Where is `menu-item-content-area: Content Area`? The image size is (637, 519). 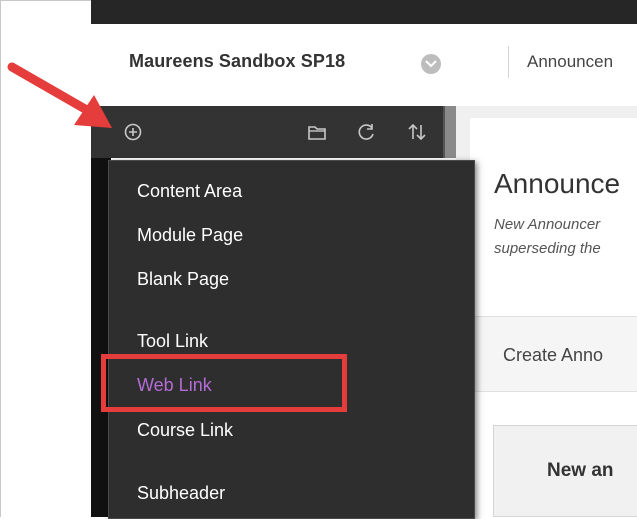 menu-item-content-area: Content Area is located at coordinates (189, 191).